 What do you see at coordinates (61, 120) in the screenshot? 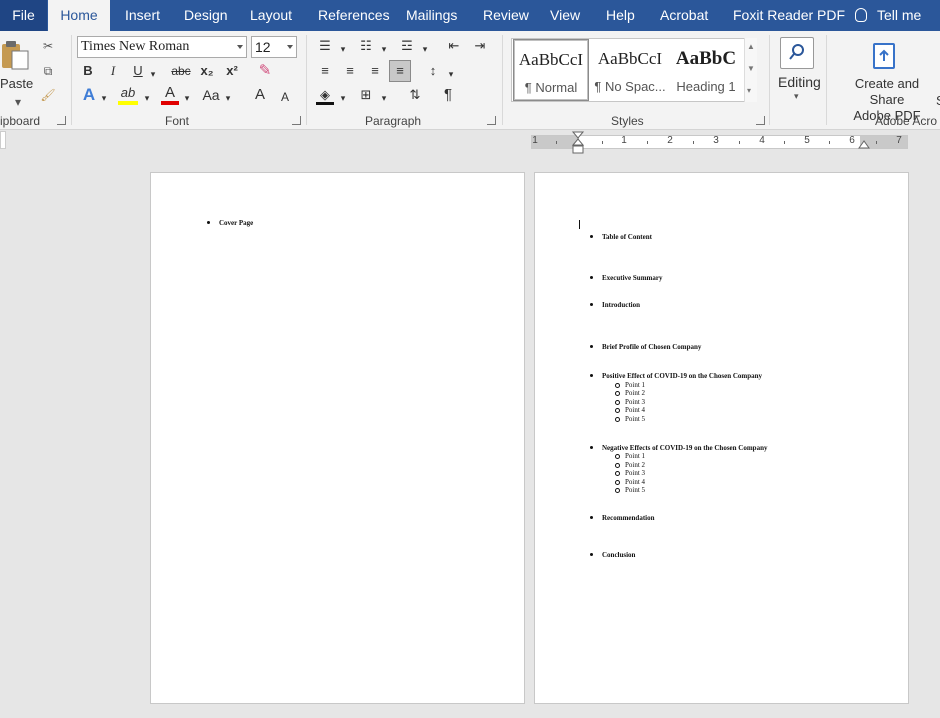
I see `clipboard-launcher-icon` at bounding box center [61, 120].